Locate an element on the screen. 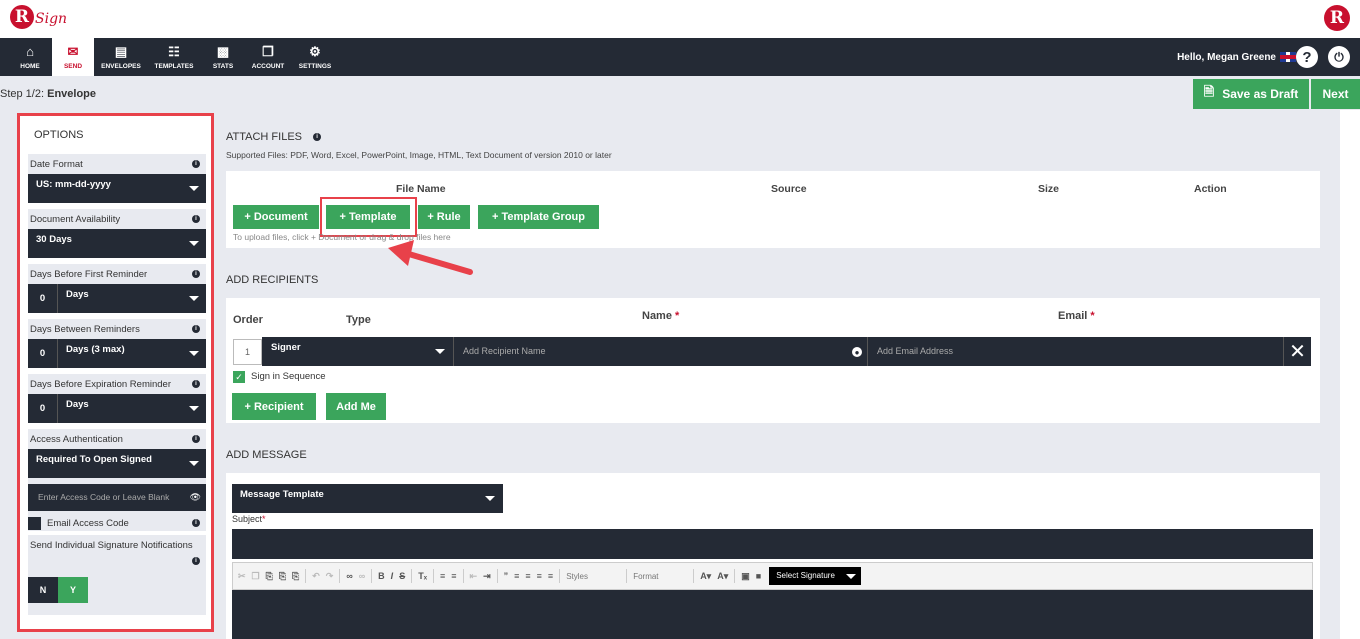  eye-icon: 👁 is located at coordinates (195, 497).